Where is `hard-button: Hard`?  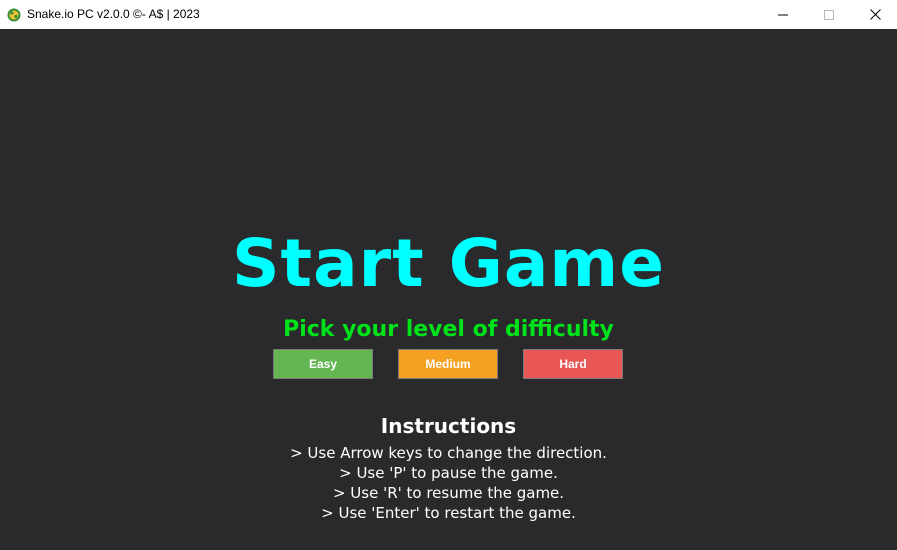
hard-button: Hard is located at coordinates (573, 364).